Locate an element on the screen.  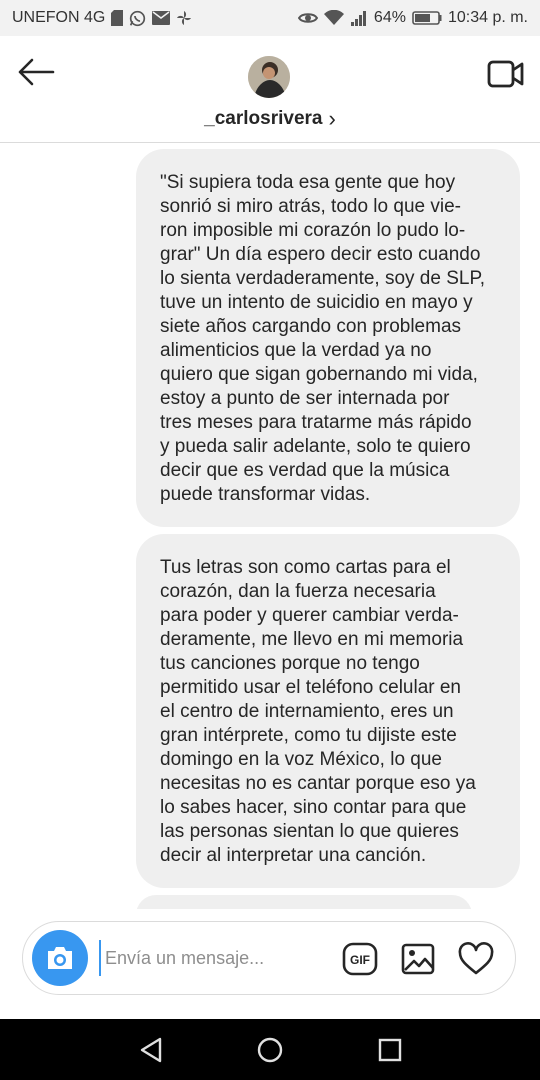
wifi-icon is located at coordinates (333, 18).